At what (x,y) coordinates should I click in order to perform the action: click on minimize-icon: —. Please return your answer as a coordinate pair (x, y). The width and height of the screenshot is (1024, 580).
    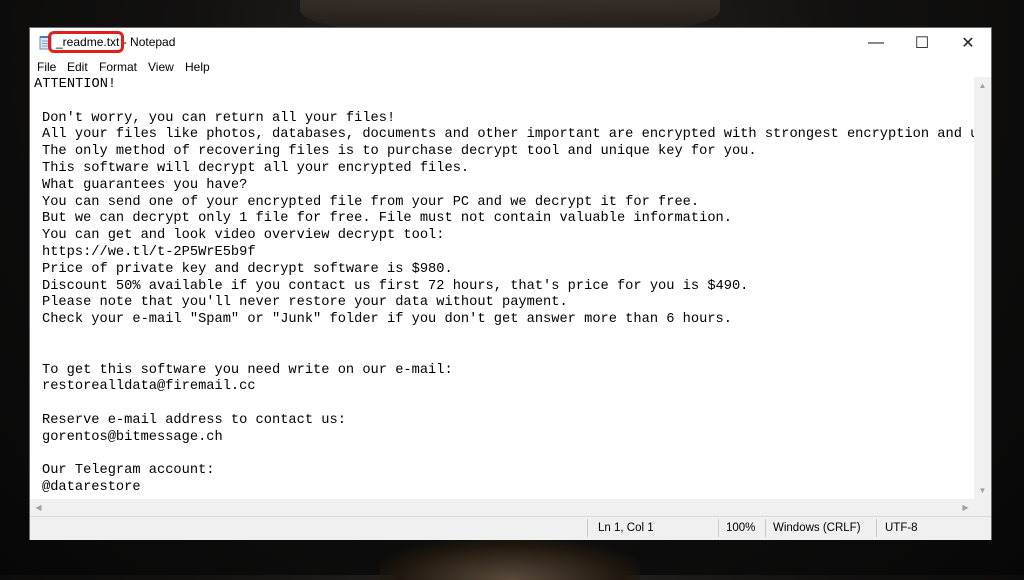
    Looking at the image, I should click on (876, 42).